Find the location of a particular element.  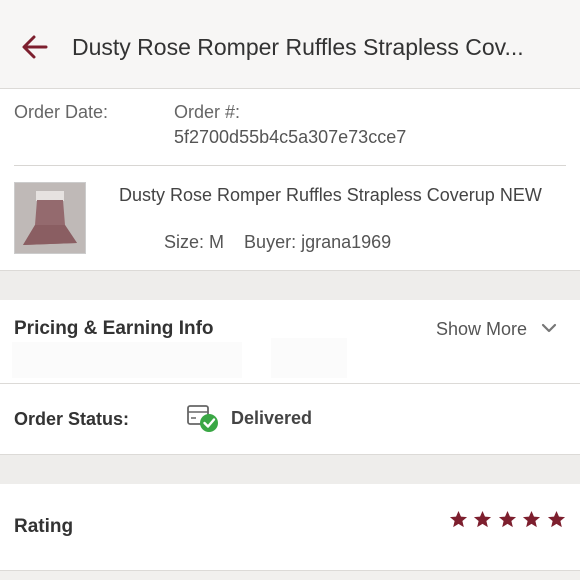

arrow-left-icon is located at coordinates (35, 47).